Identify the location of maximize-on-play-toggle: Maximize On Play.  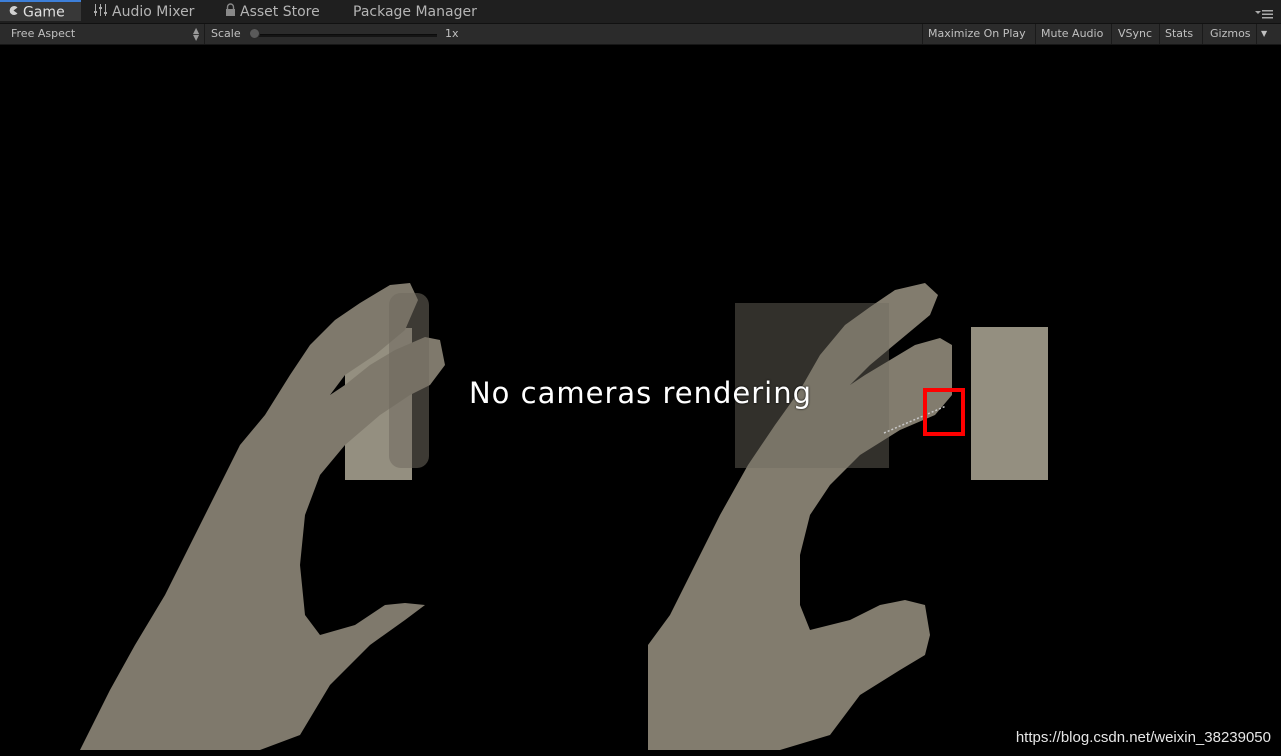
(977, 34).